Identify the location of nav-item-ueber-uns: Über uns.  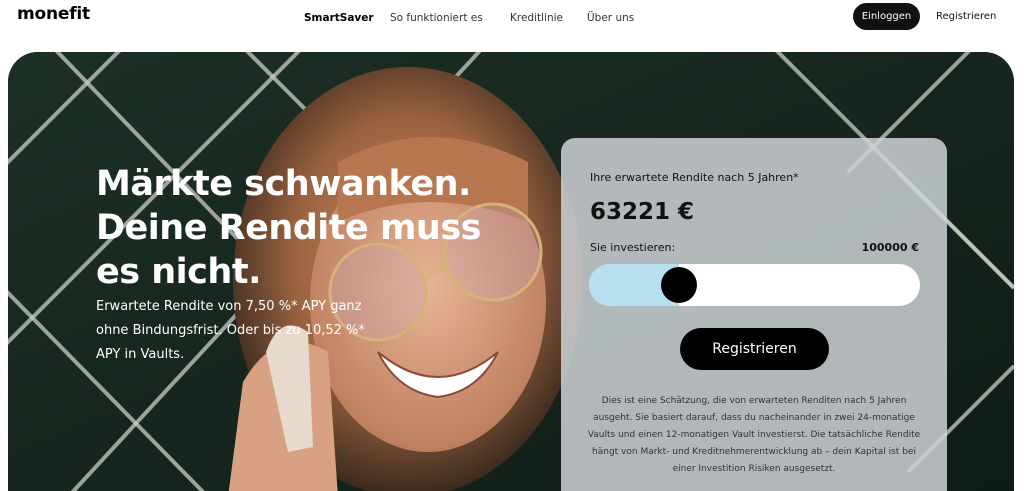
(610, 18).